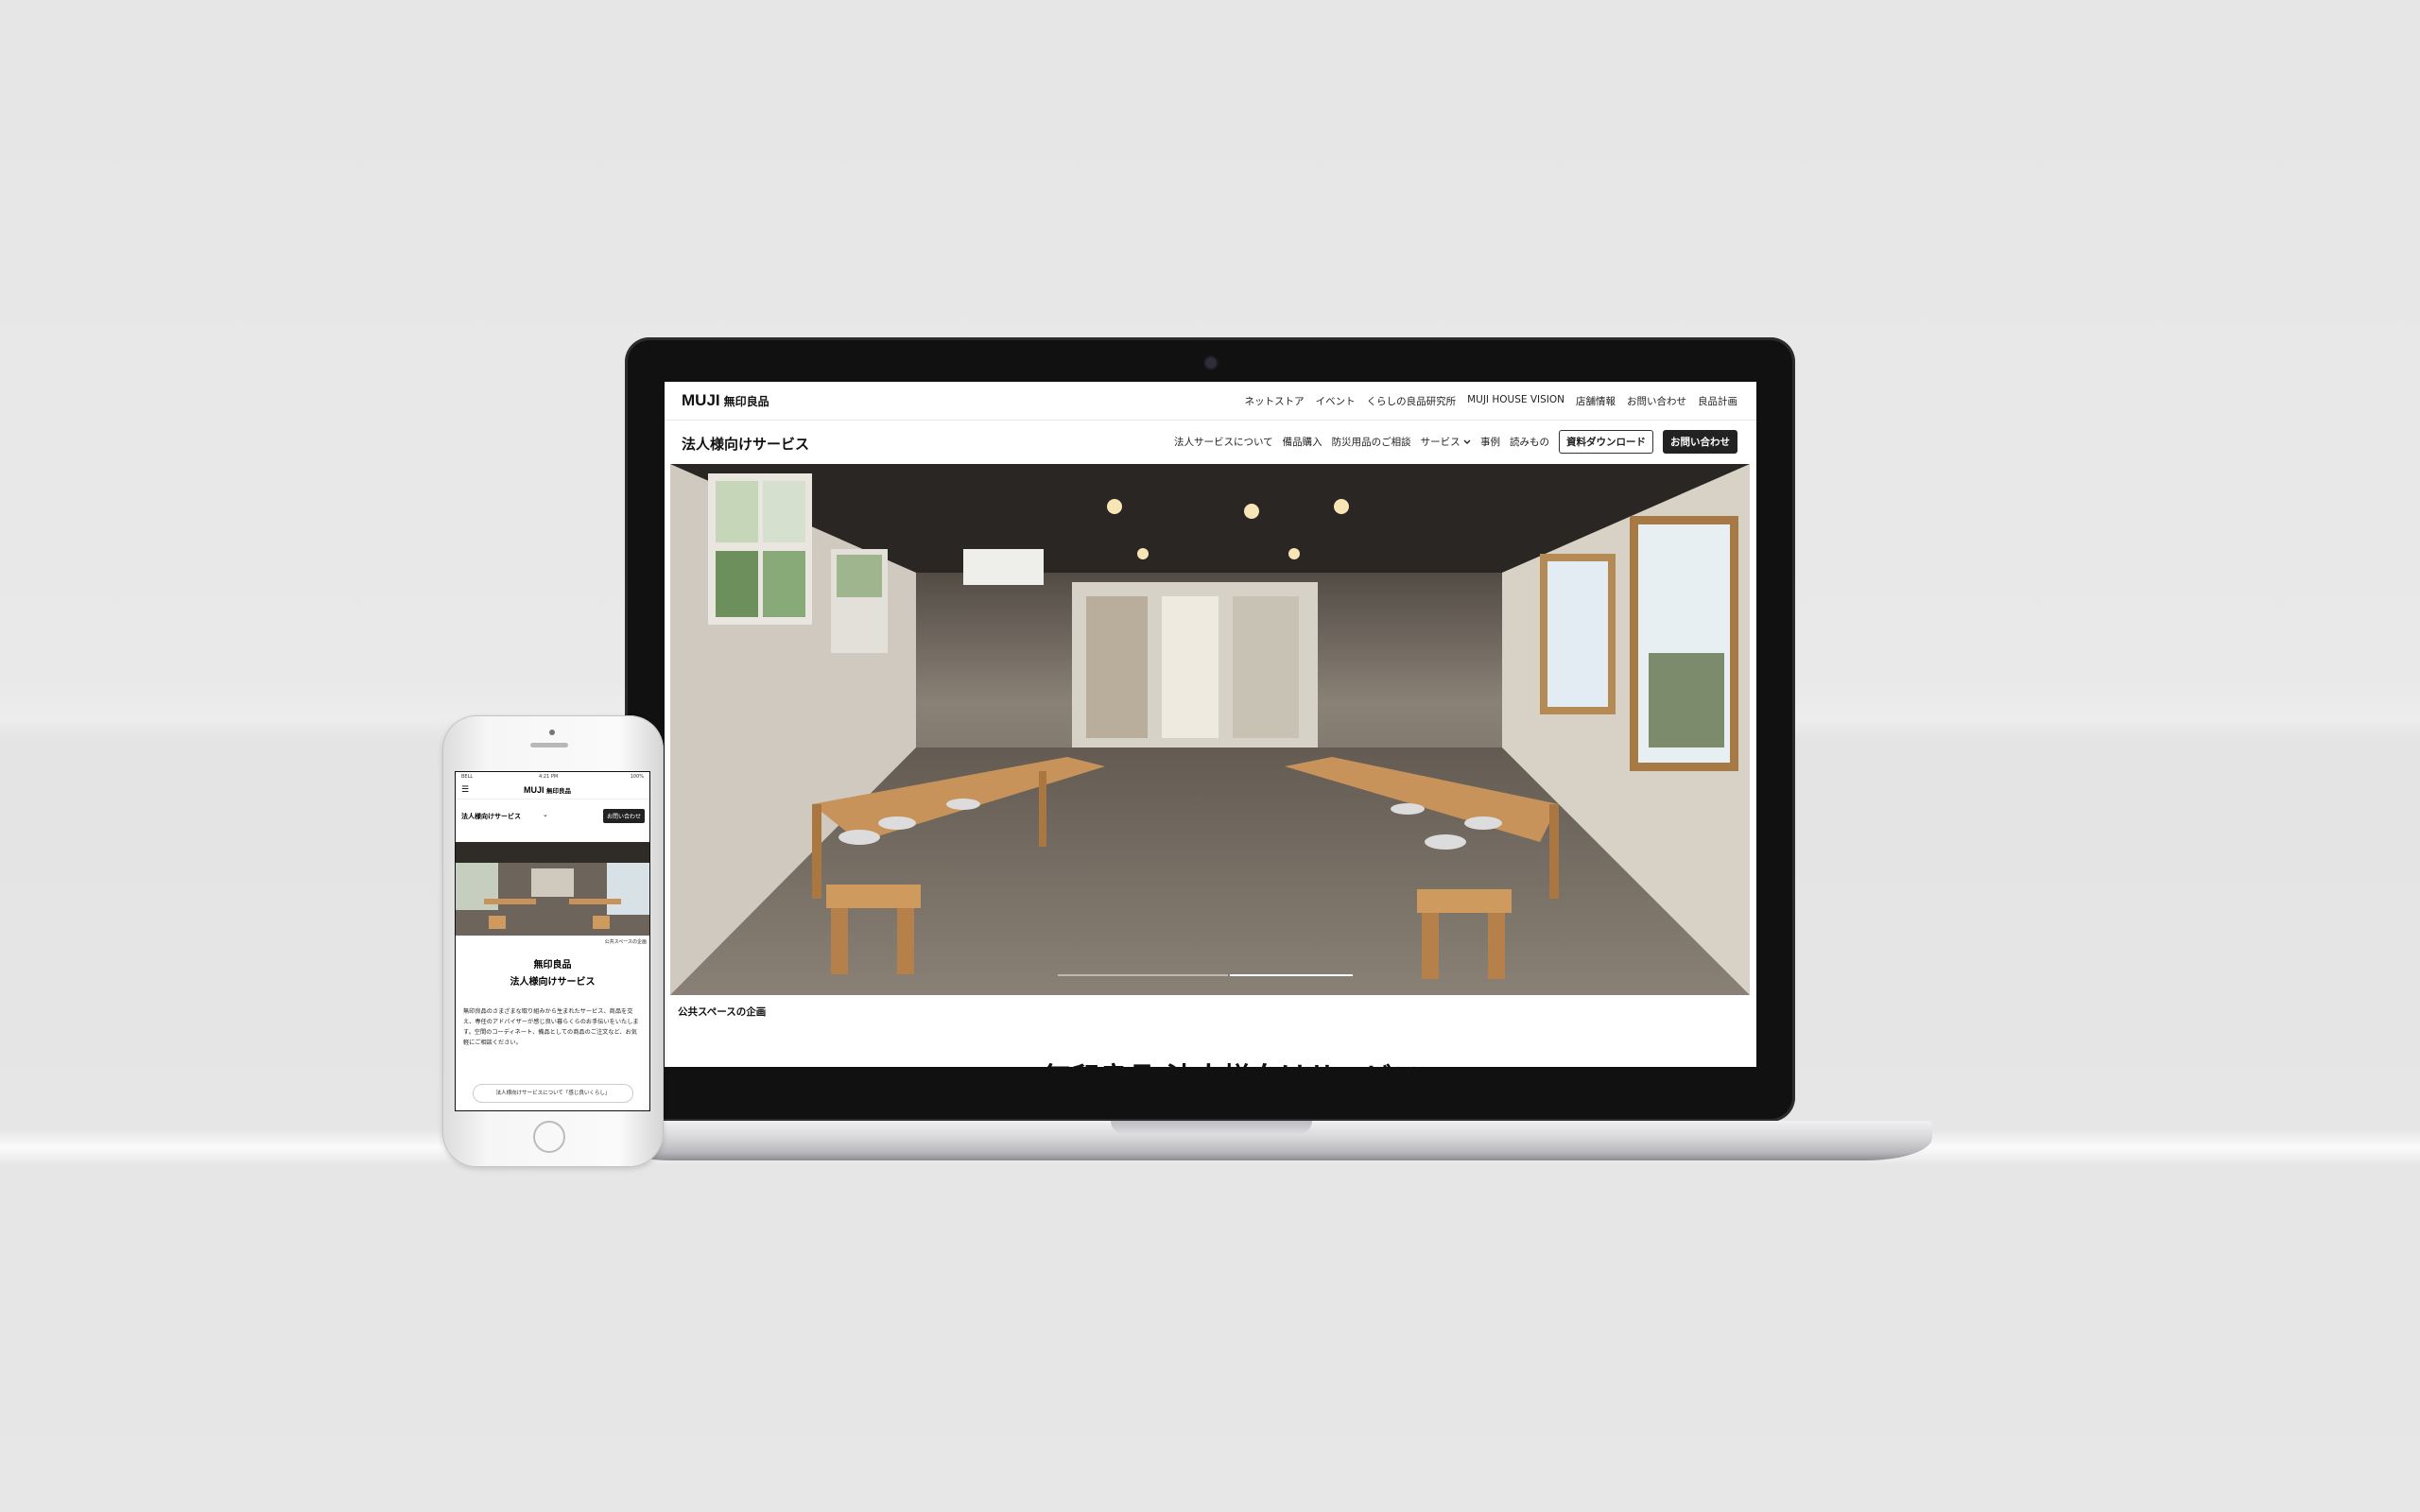 The width and height of the screenshot is (2420, 1512). Describe the element at coordinates (745, 444) in the screenshot. I see `service-title: 法人様向けサービス` at that location.